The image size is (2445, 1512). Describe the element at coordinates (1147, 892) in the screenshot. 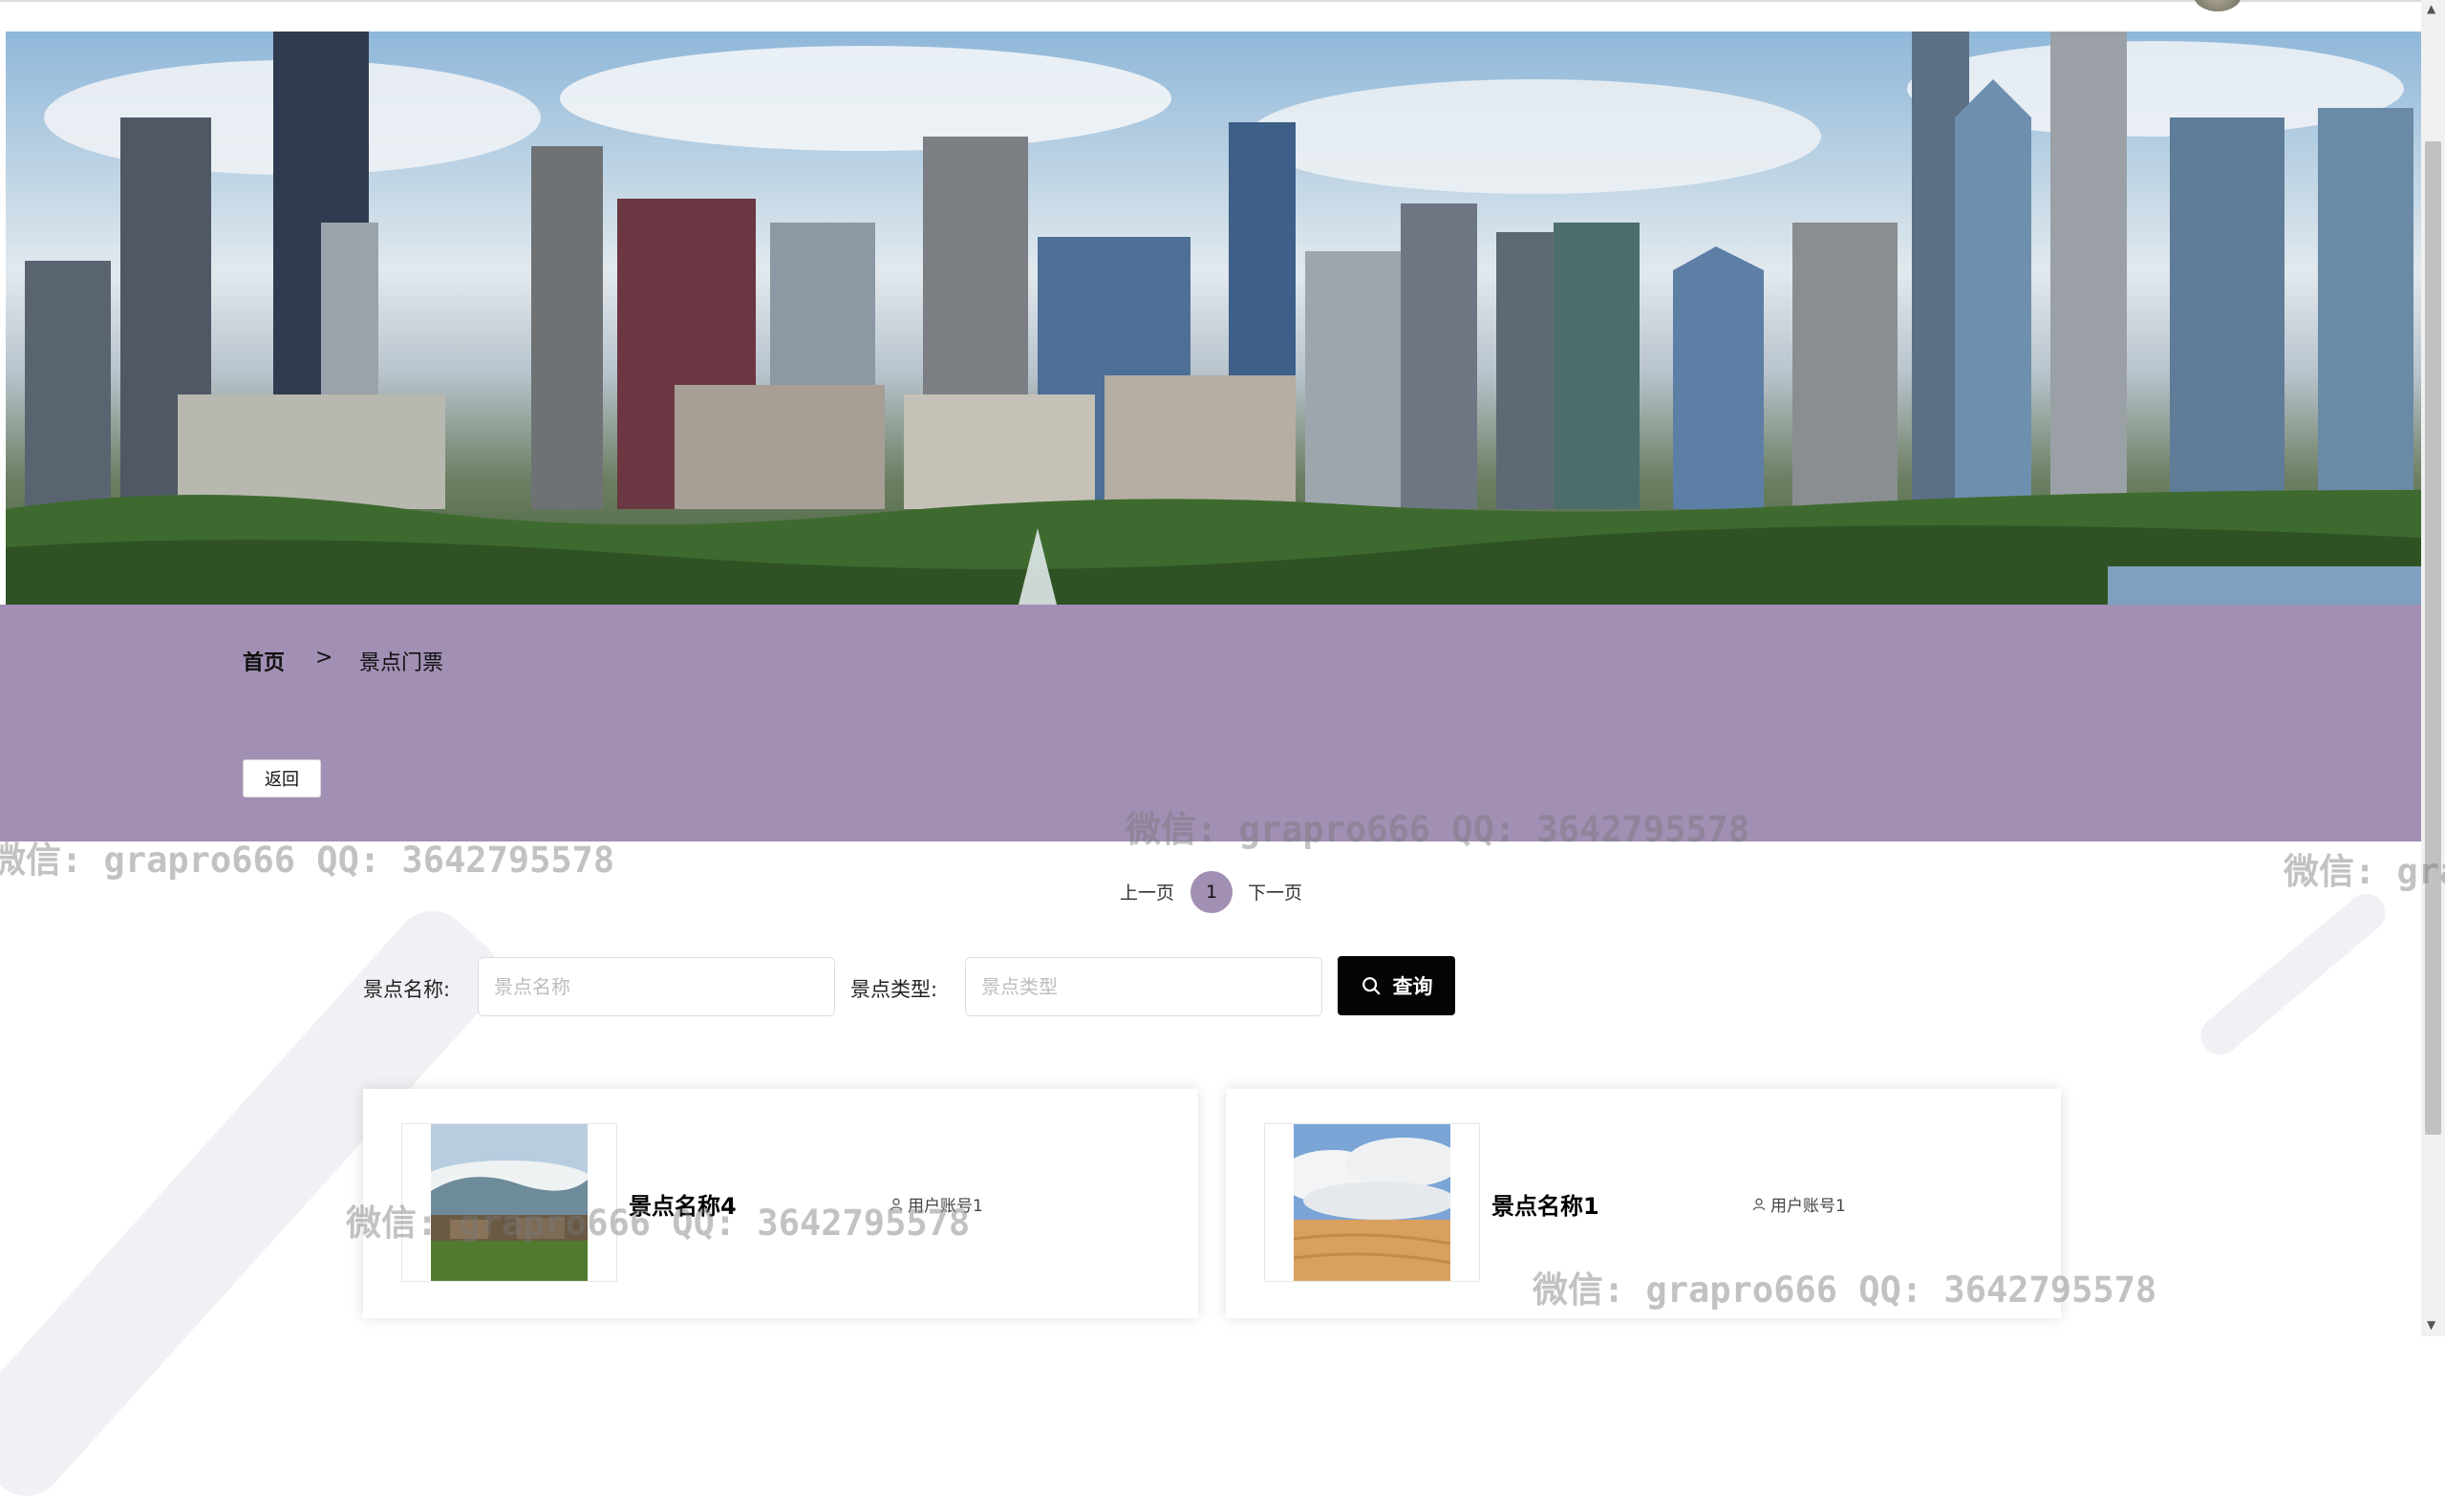

I see `prev-page-link: 上一页` at that location.